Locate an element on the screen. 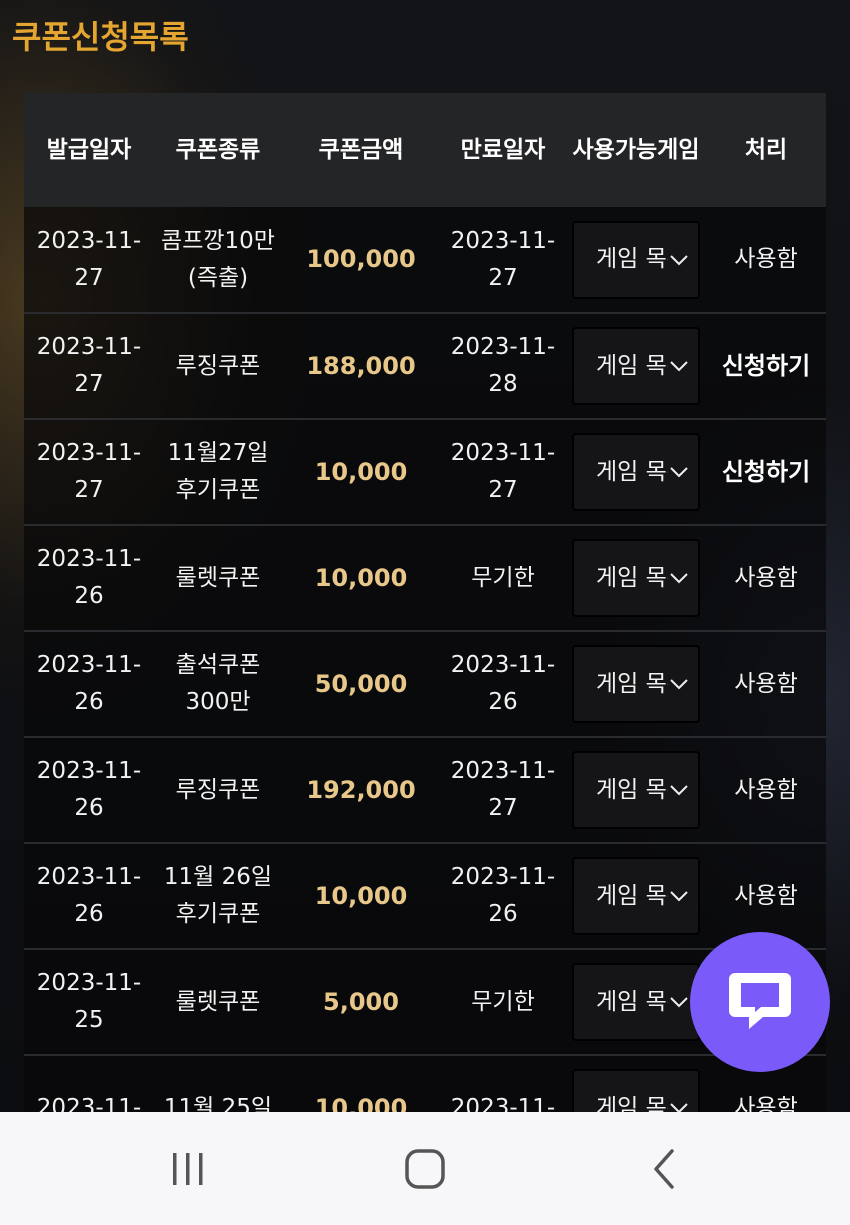  table-row: 2023-11-26 루징쿠폰 192,000 2023-11-27 게임 목록 사용함 is located at coordinates (425, 790).